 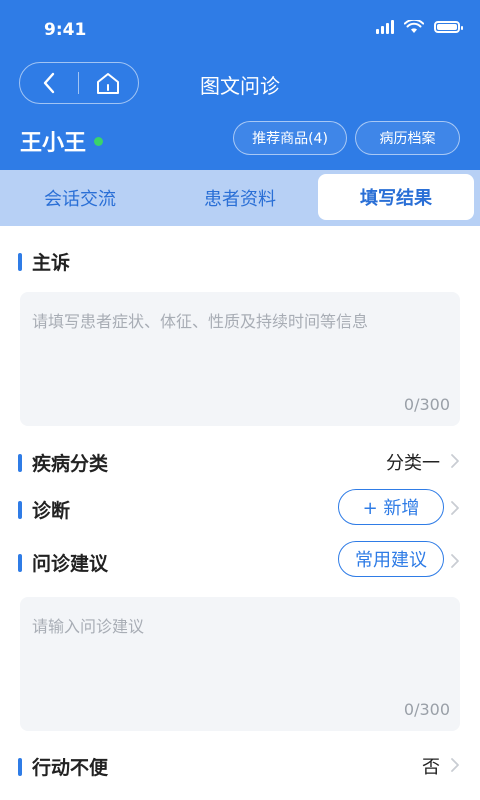 I want to click on mobility-section-title: 行动不便, so click(x=63, y=766).